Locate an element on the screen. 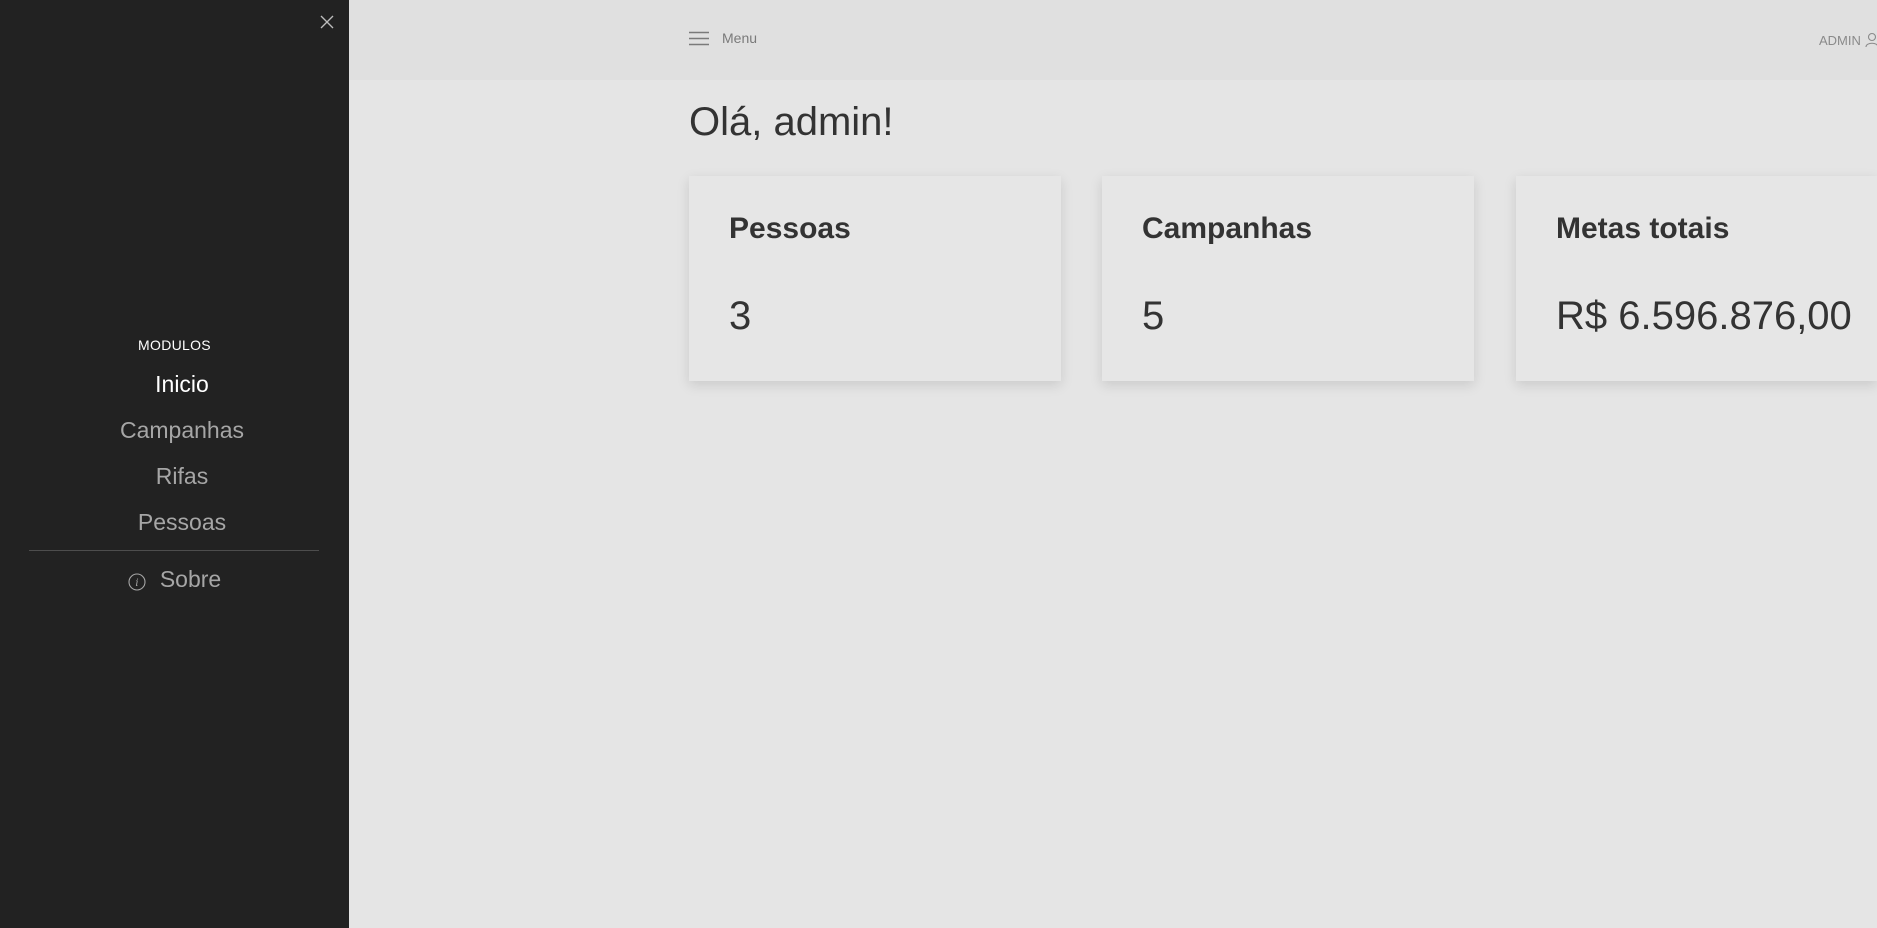 The width and height of the screenshot is (1877, 928). page-title: Olá, admin! is located at coordinates (791, 122).